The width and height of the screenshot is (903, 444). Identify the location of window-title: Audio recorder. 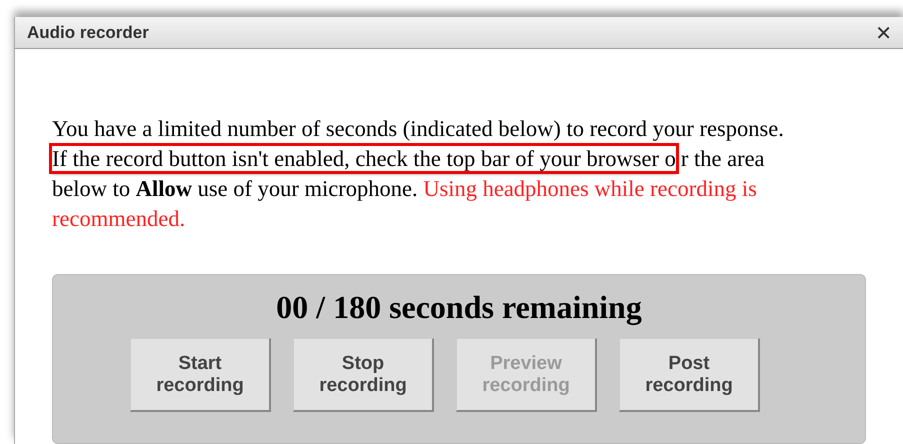
(88, 32).